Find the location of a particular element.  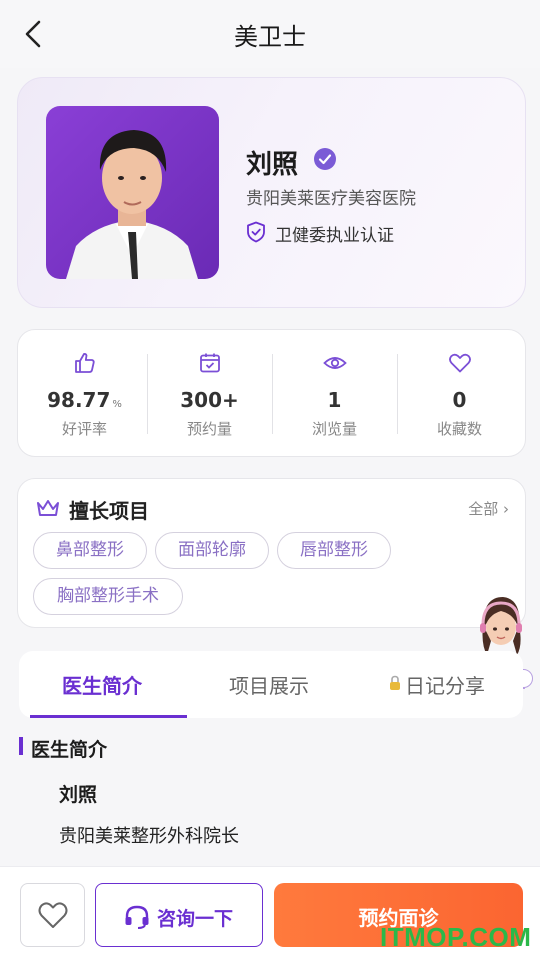

stat-views: 1 浏览量 is located at coordinates (334, 394).